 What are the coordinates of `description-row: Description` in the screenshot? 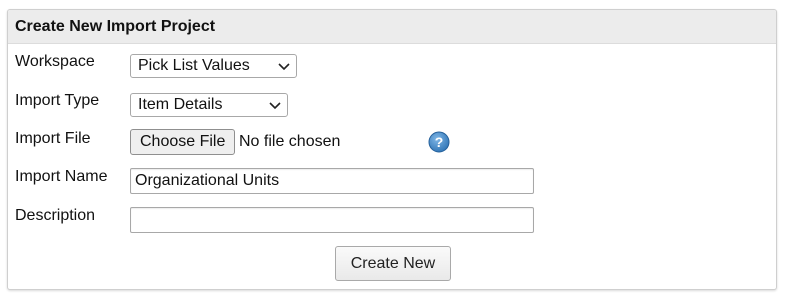 It's located at (392, 222).